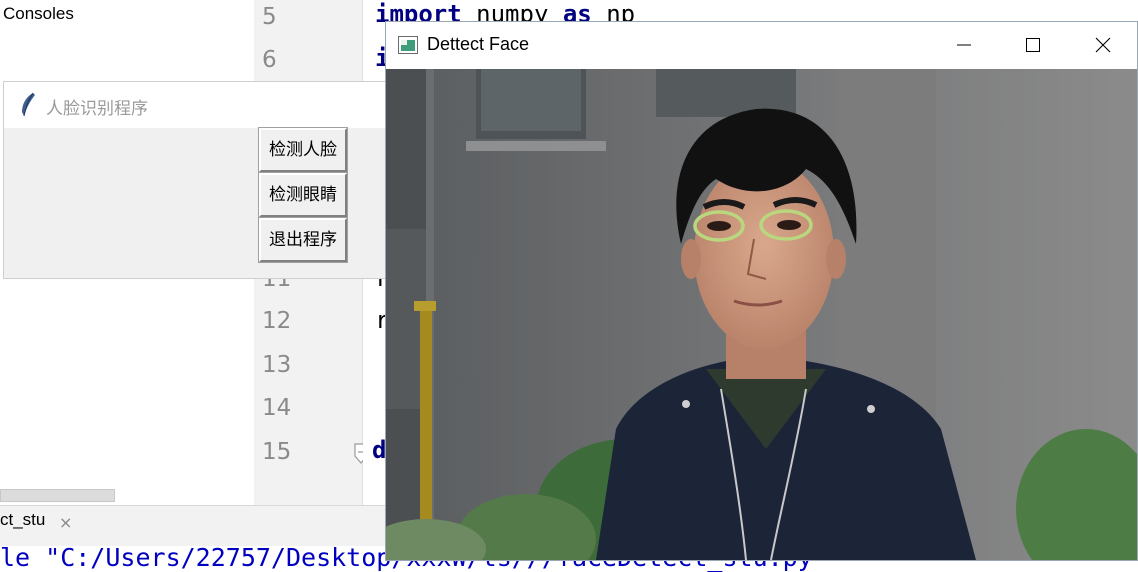 This screenshot has height=572, width=1138. Describe the element at coordinates (277, 321) in the screenshot. I see `line-number: 12` at that location.